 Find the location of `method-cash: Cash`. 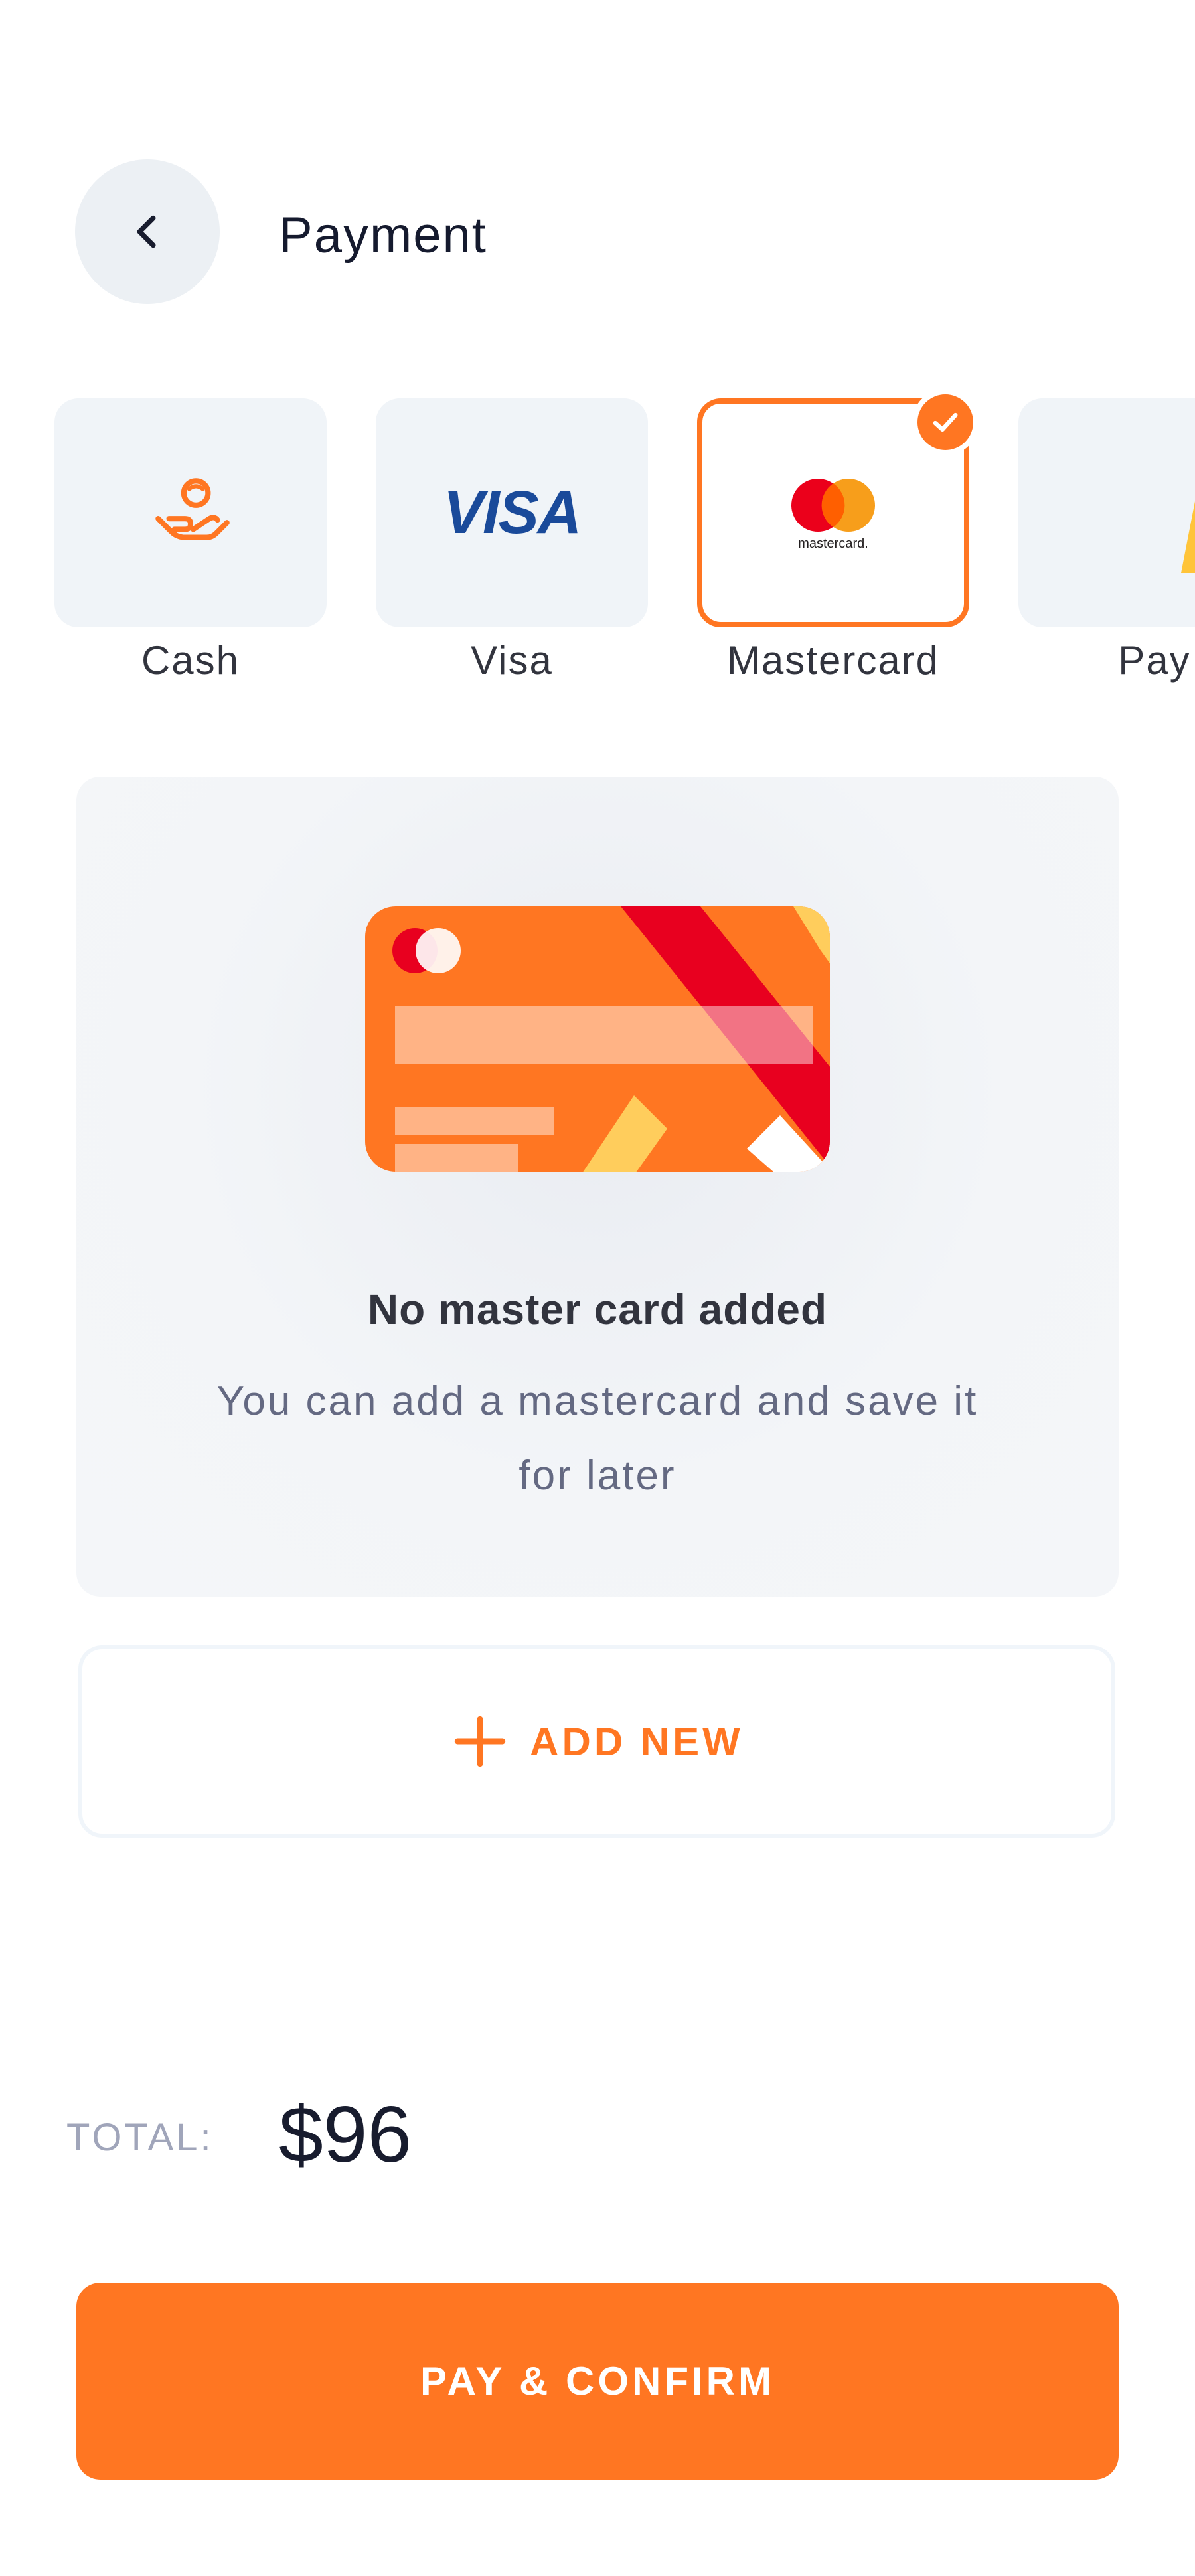

method-cash: Cash is located at coordinates (186, 551).